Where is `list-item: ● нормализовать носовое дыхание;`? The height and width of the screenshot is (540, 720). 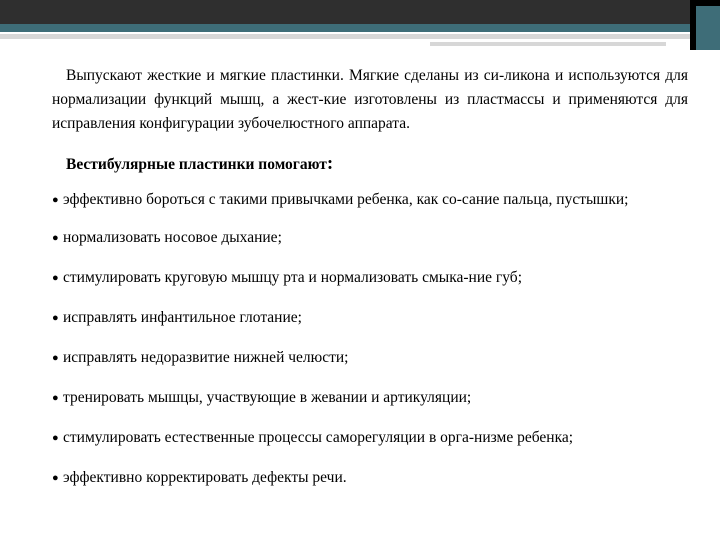 list-item: ● нормализовать носовое дыхание; is located at coordinates (370, 238).